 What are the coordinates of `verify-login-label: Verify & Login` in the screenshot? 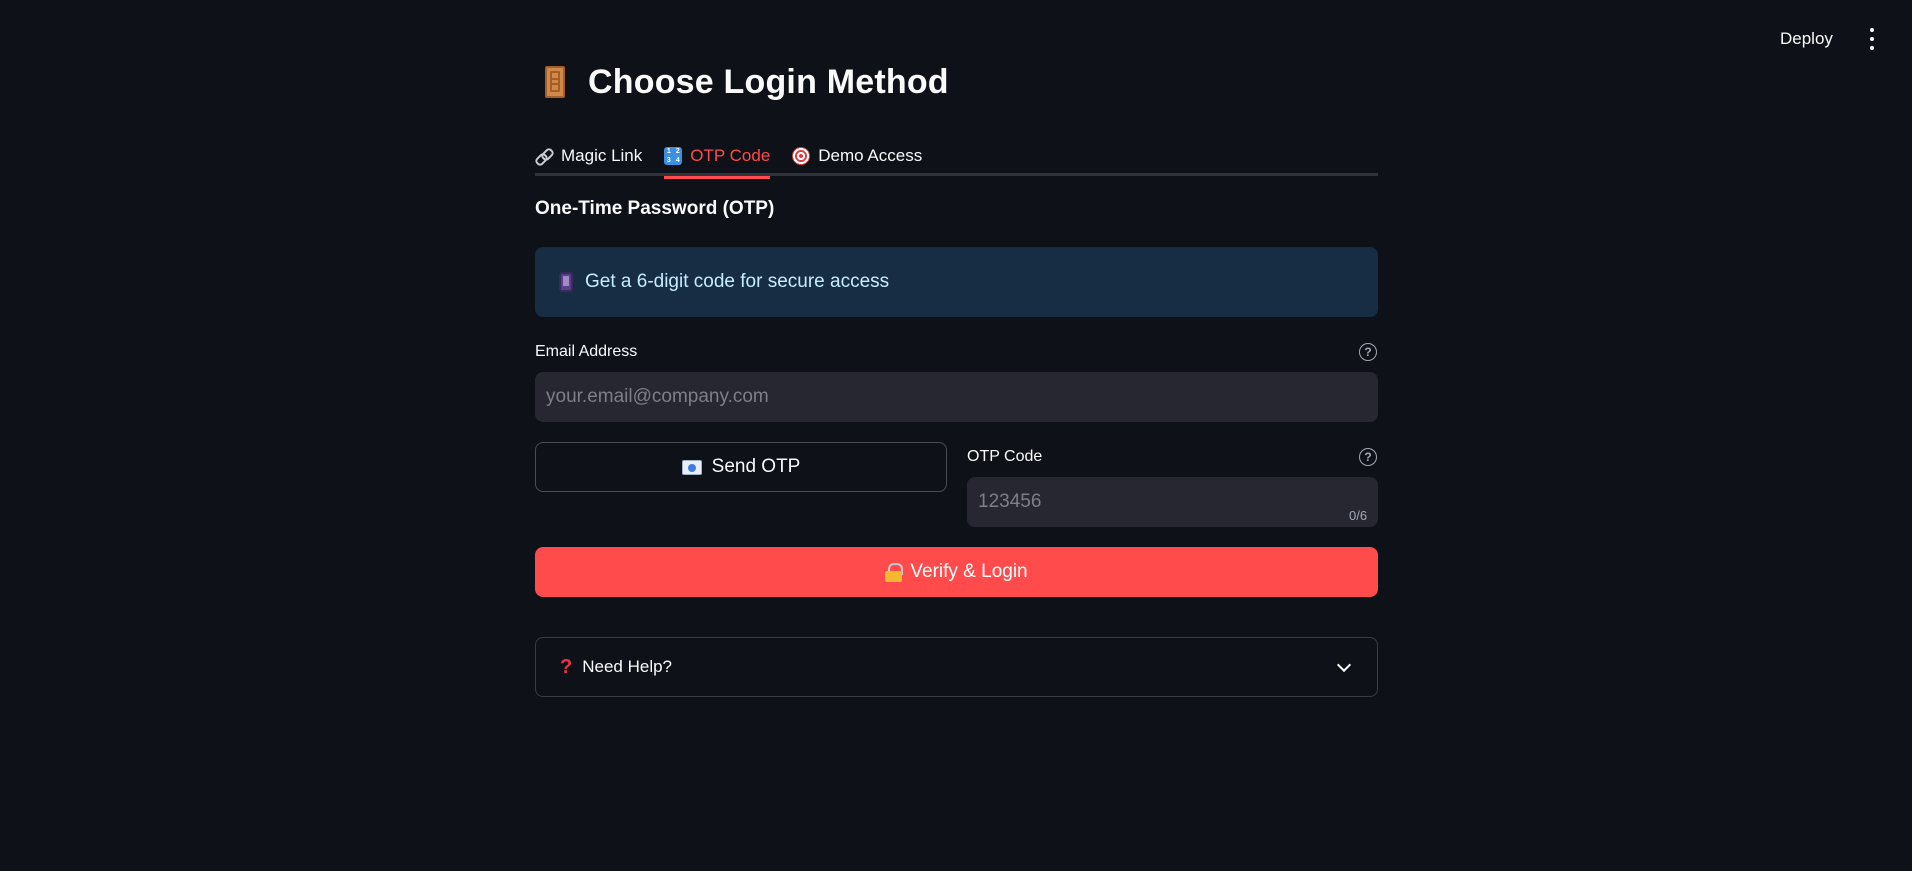 It's located at (969, 571).